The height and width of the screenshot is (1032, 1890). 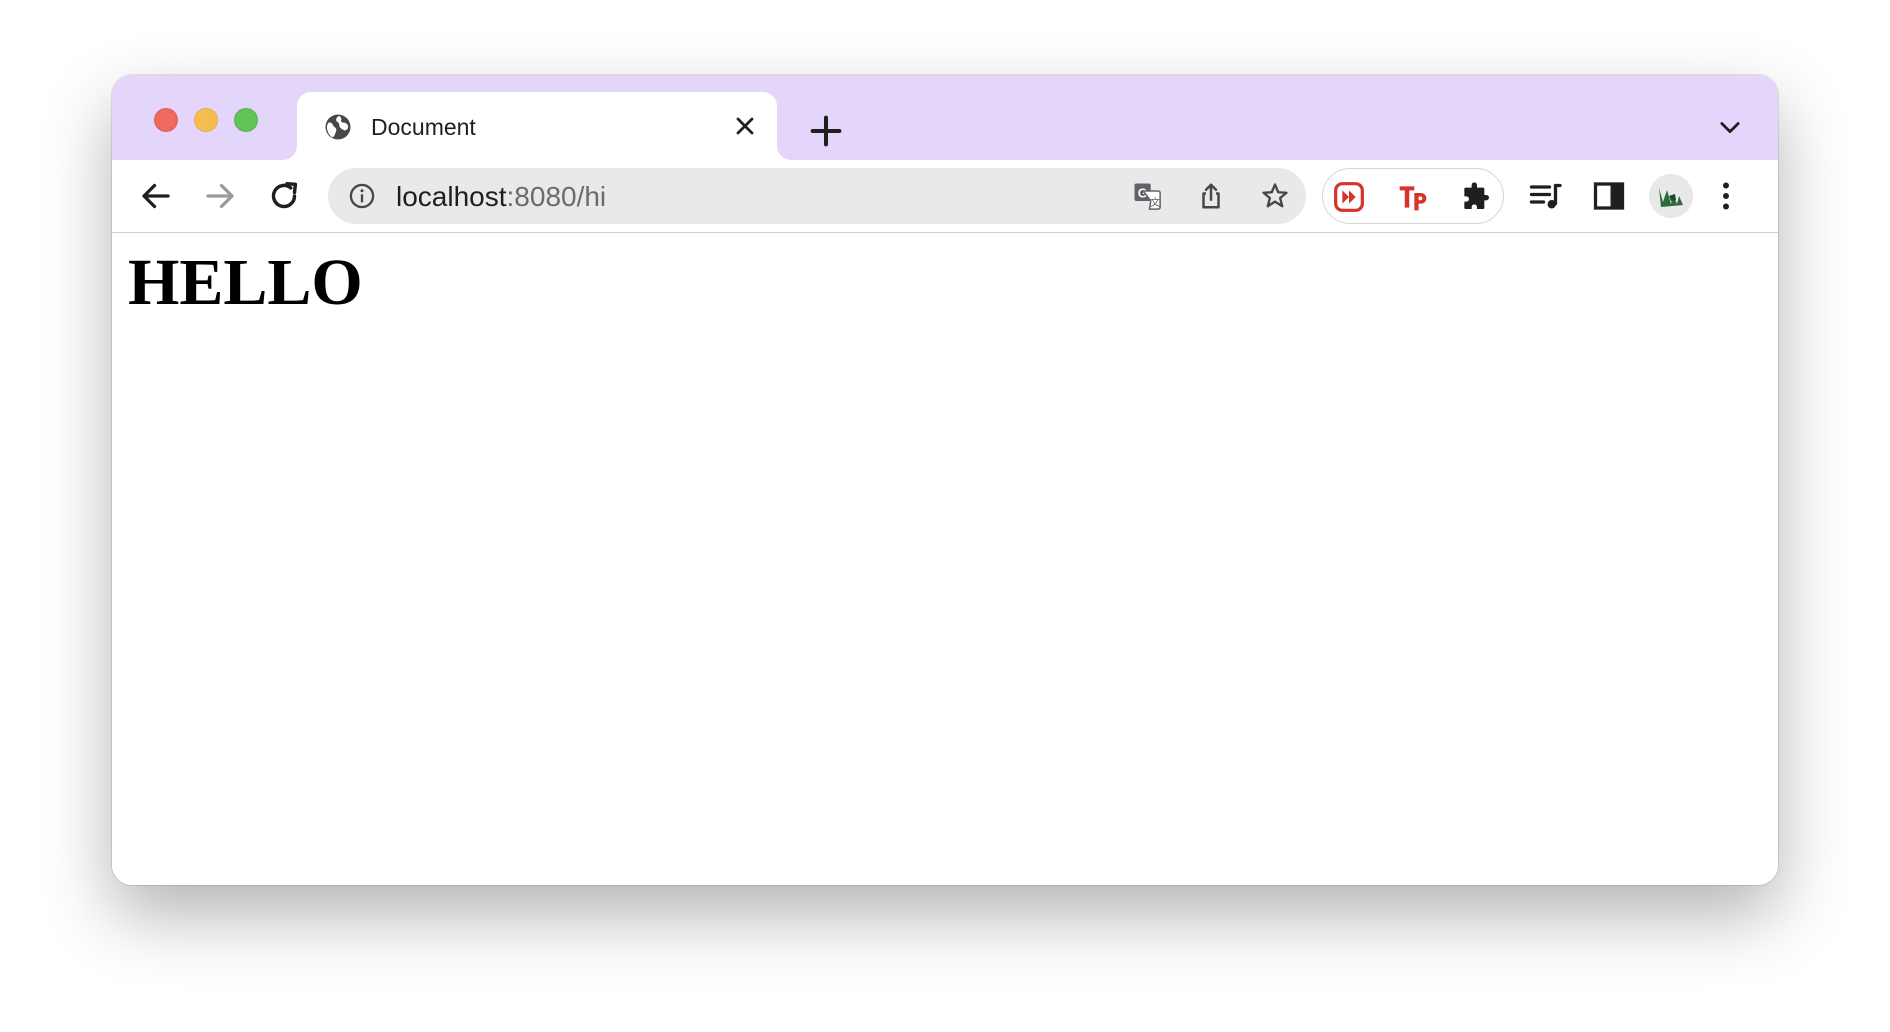 I want to click on reload-icon, so click(x=284, y=196).